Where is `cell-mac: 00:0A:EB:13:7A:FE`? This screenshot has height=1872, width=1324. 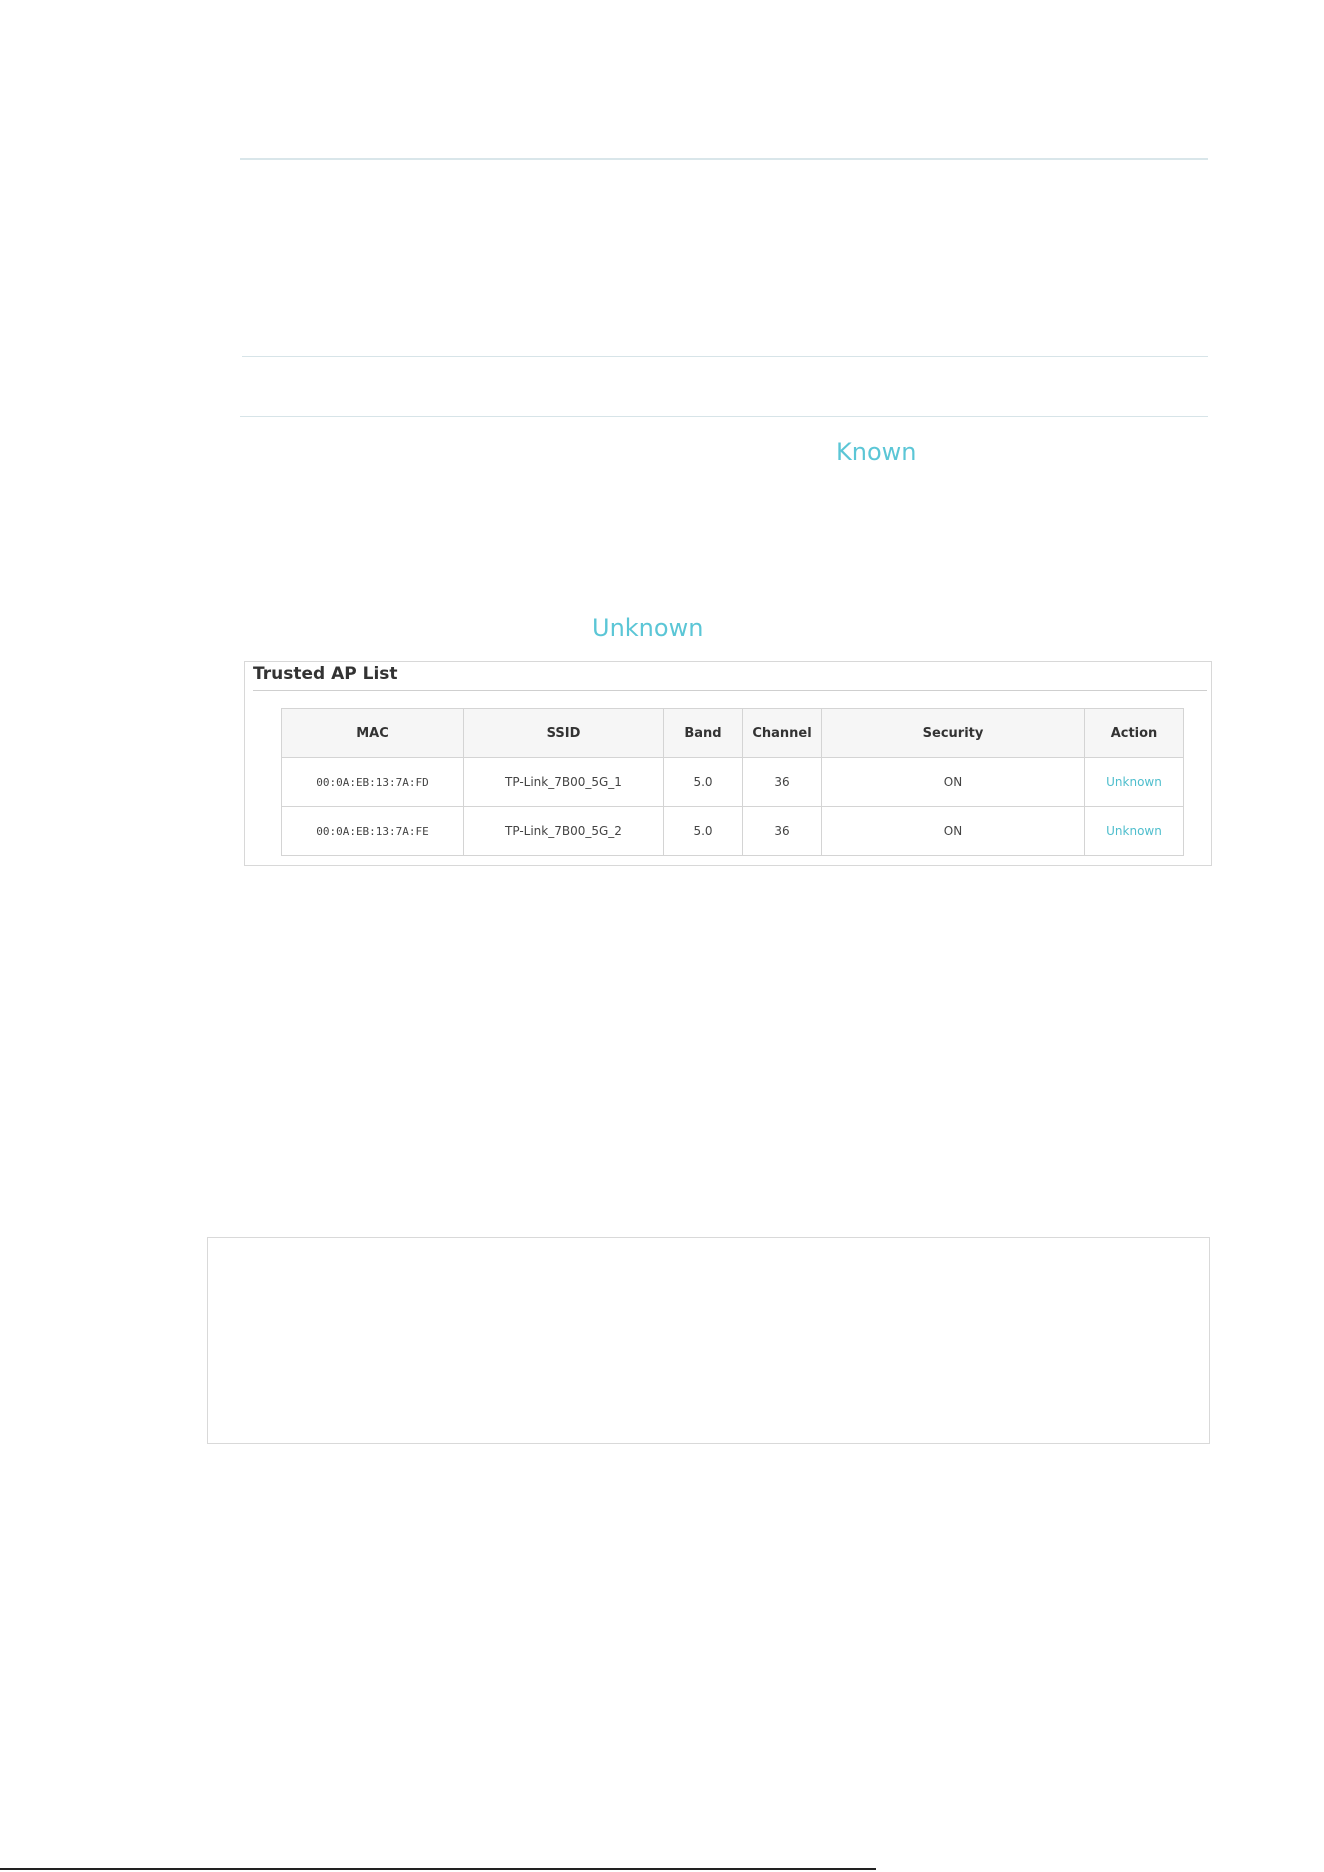
cell-mac: 00:0A:EB:13:7A:FE is located at coordinates (372, 831).